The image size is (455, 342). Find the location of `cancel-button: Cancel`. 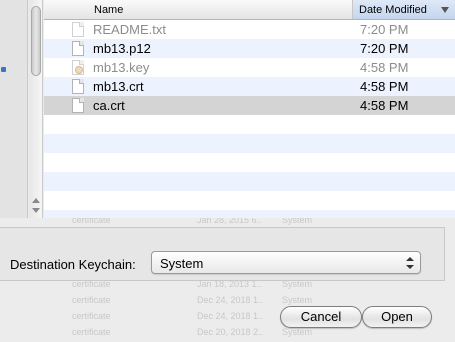

cancel-button: Cancel is located at coordinates (321, 317).